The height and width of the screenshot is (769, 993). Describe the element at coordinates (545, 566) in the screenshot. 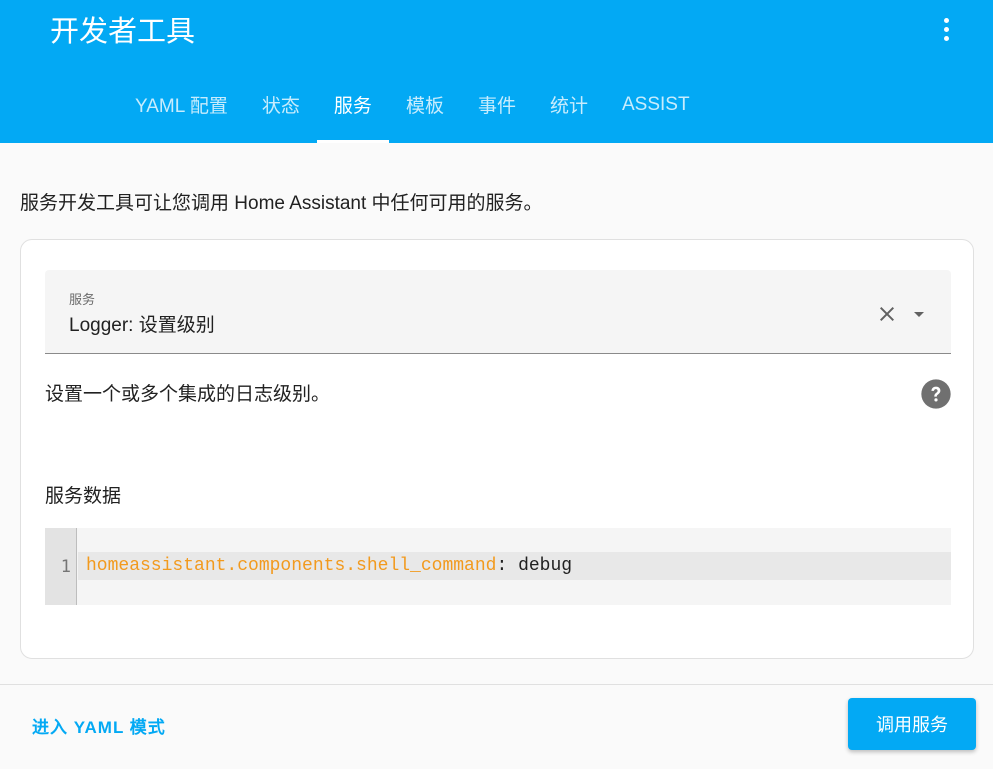

I see `yaml-value: debug` at that location.